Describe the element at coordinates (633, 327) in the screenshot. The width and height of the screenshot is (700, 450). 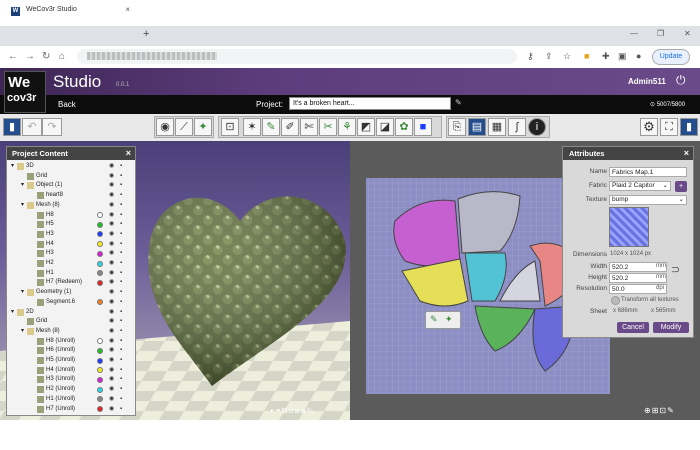
I see `cancel-button: Cancel` at that location.